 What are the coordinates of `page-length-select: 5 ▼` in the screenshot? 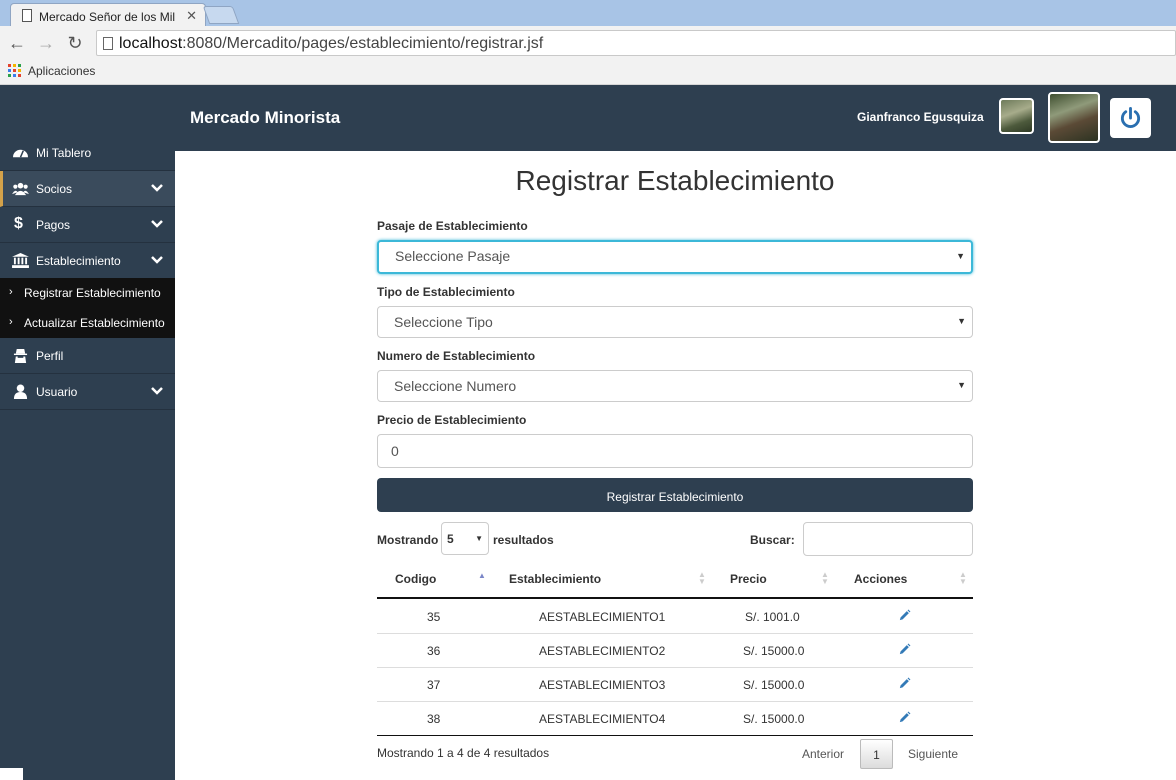 It's located at (465, 538).